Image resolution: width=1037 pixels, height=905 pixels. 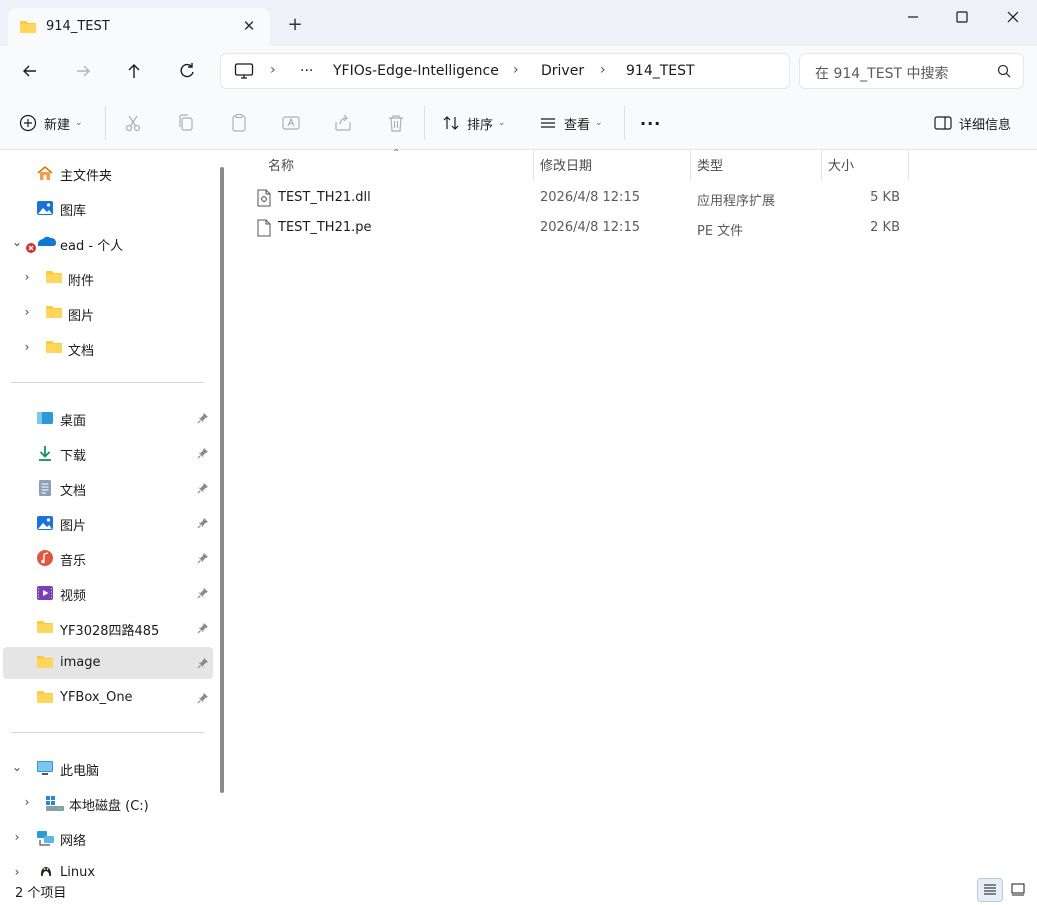 What do you see at coordinates (562, 71) in the screenshot?
I see `breadcrumb-driver: Driver` at bounding box center [562, 71].